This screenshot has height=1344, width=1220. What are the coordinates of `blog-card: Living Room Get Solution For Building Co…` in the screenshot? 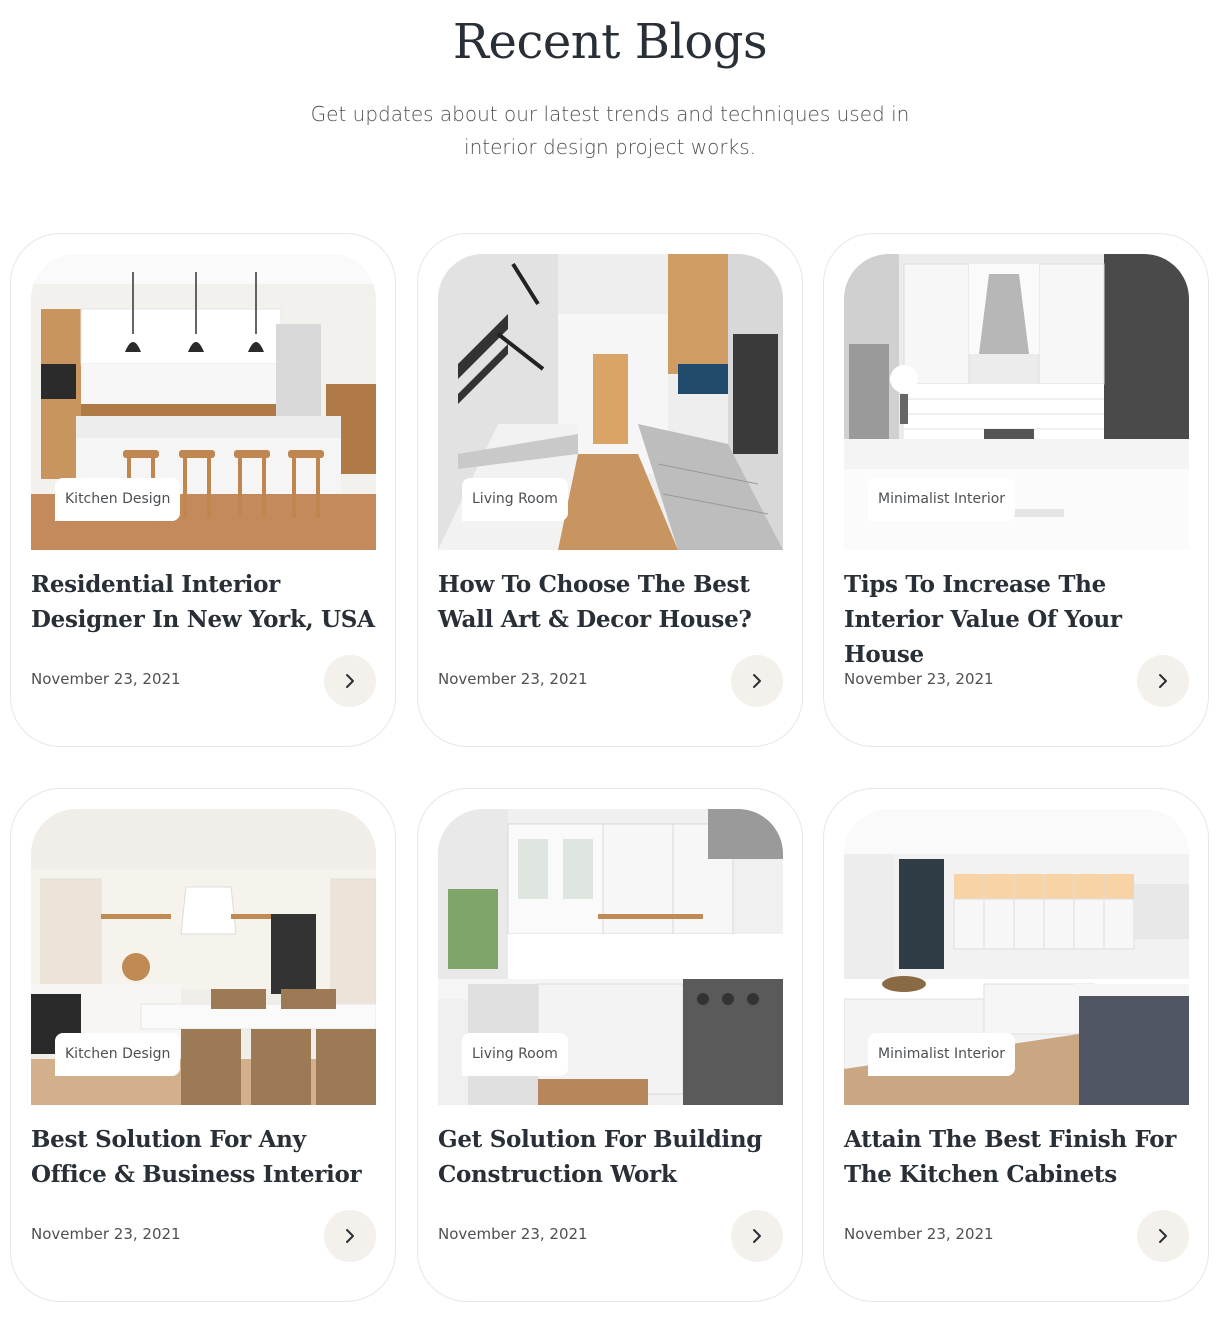 It's located at (610, 1045).